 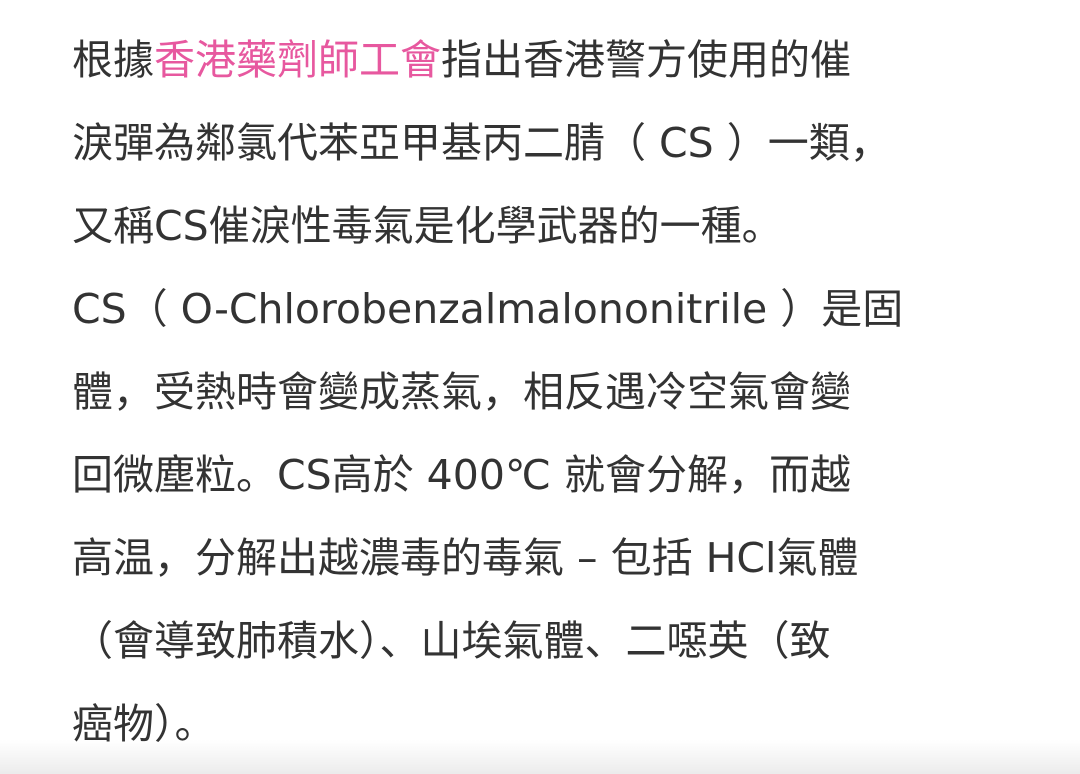 What do you see at coordinates (462, 475) in the screenshot?
I see `text-line: 回微塵粒。CS高於 400℃ 就會分解，而越` at bounding box center [462, 475].